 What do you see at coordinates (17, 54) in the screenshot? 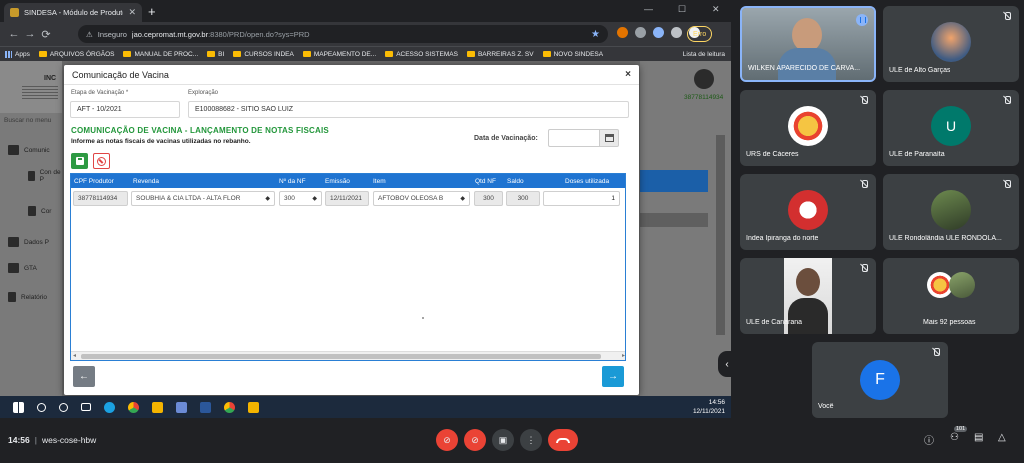
I see `bookmark-apps: Apps` at bounding box center [17, 54].